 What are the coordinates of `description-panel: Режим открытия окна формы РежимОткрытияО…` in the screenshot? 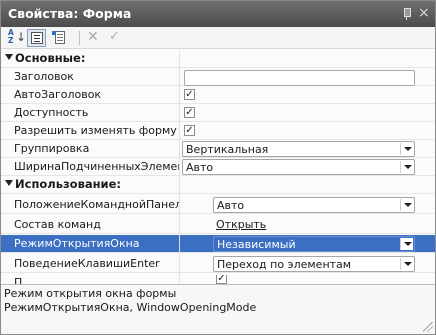 It's located at (218, 309).